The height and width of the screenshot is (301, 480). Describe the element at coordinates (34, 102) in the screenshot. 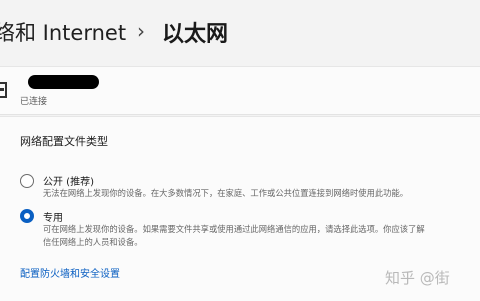

I see `connection-status-text: 已连接` at that location.